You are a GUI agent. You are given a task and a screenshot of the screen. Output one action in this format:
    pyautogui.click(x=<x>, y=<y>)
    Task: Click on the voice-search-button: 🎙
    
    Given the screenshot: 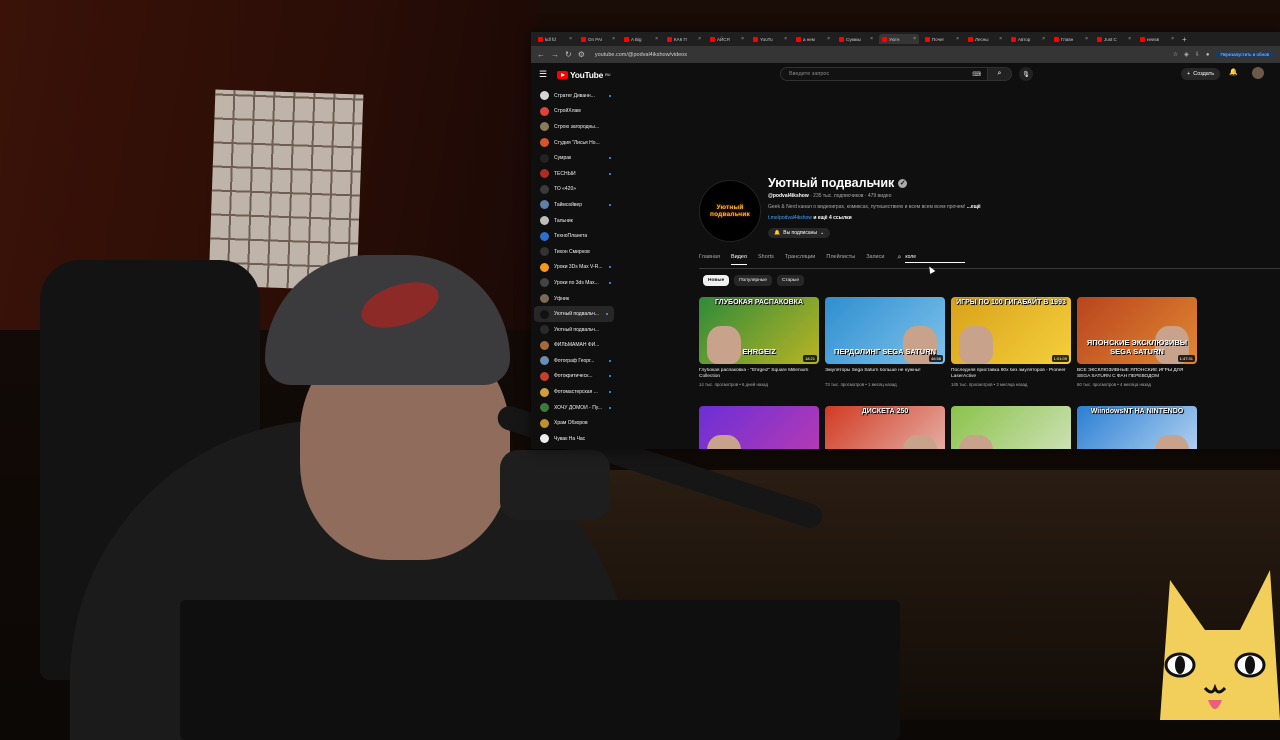 What is the action you would take?
    pyautogui.click(x=1026, y=74)
    